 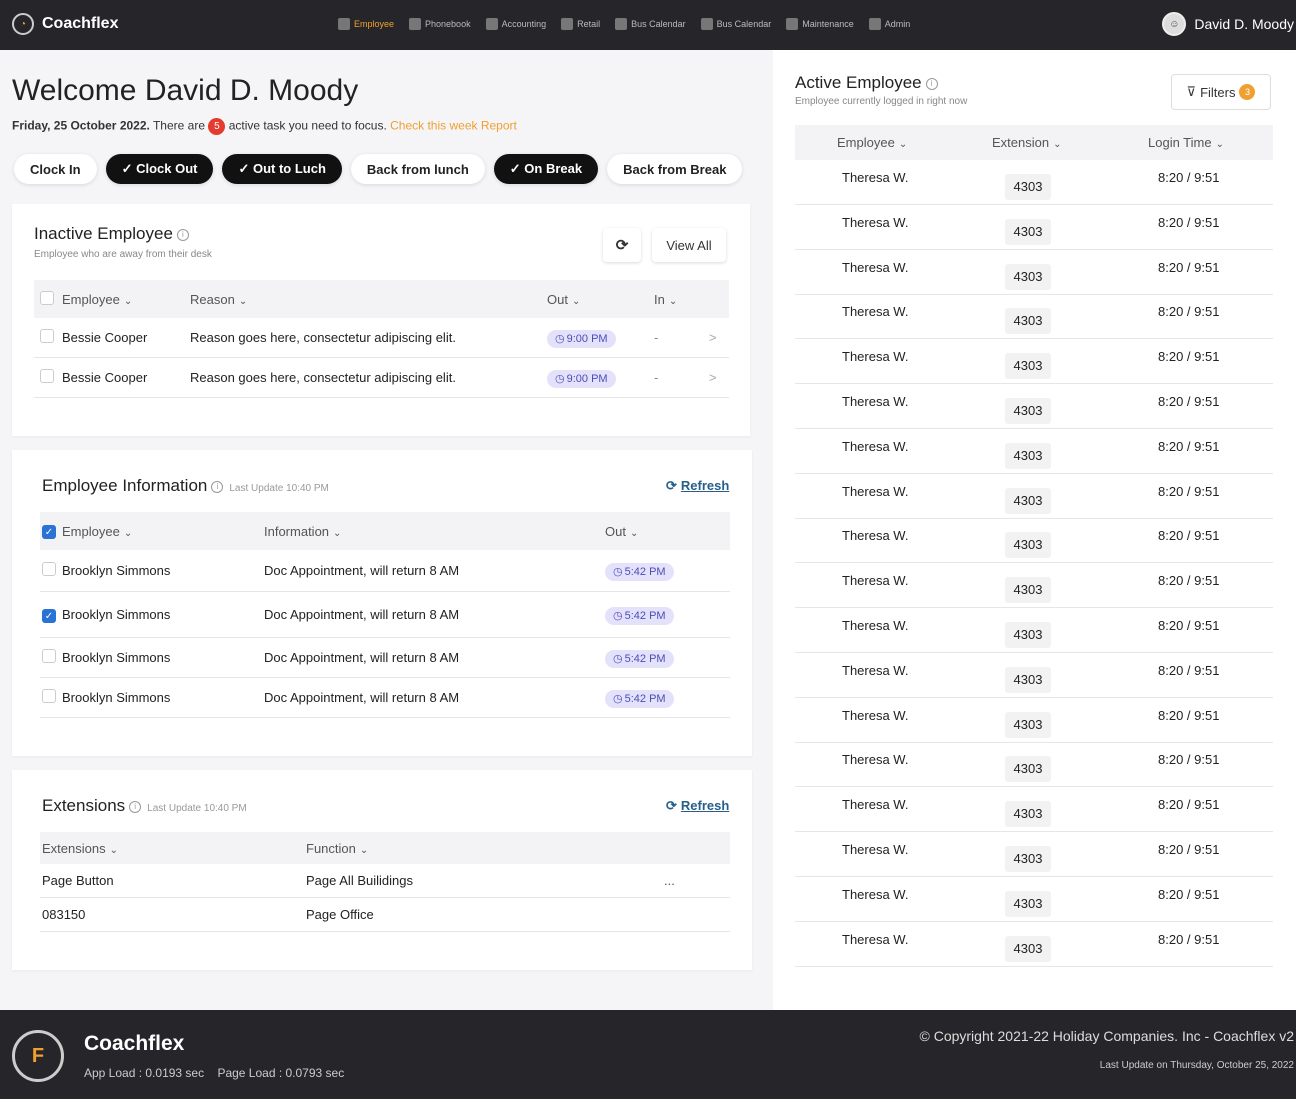 I want to click on filters-button: ⊽ Filters 3, so click(x=1221, y=92).